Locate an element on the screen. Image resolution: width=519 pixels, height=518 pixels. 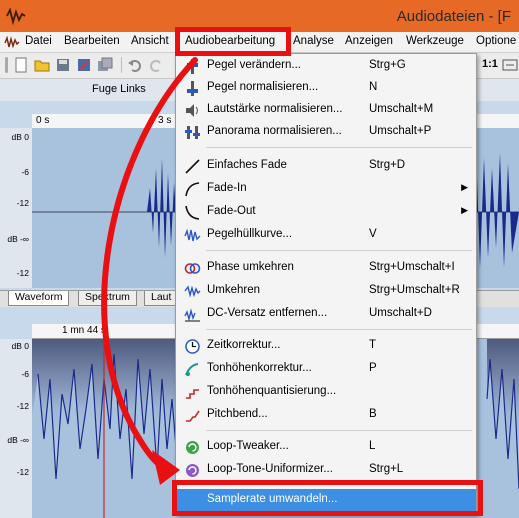
annotation-box-menu is located at coordinates (233, 41).